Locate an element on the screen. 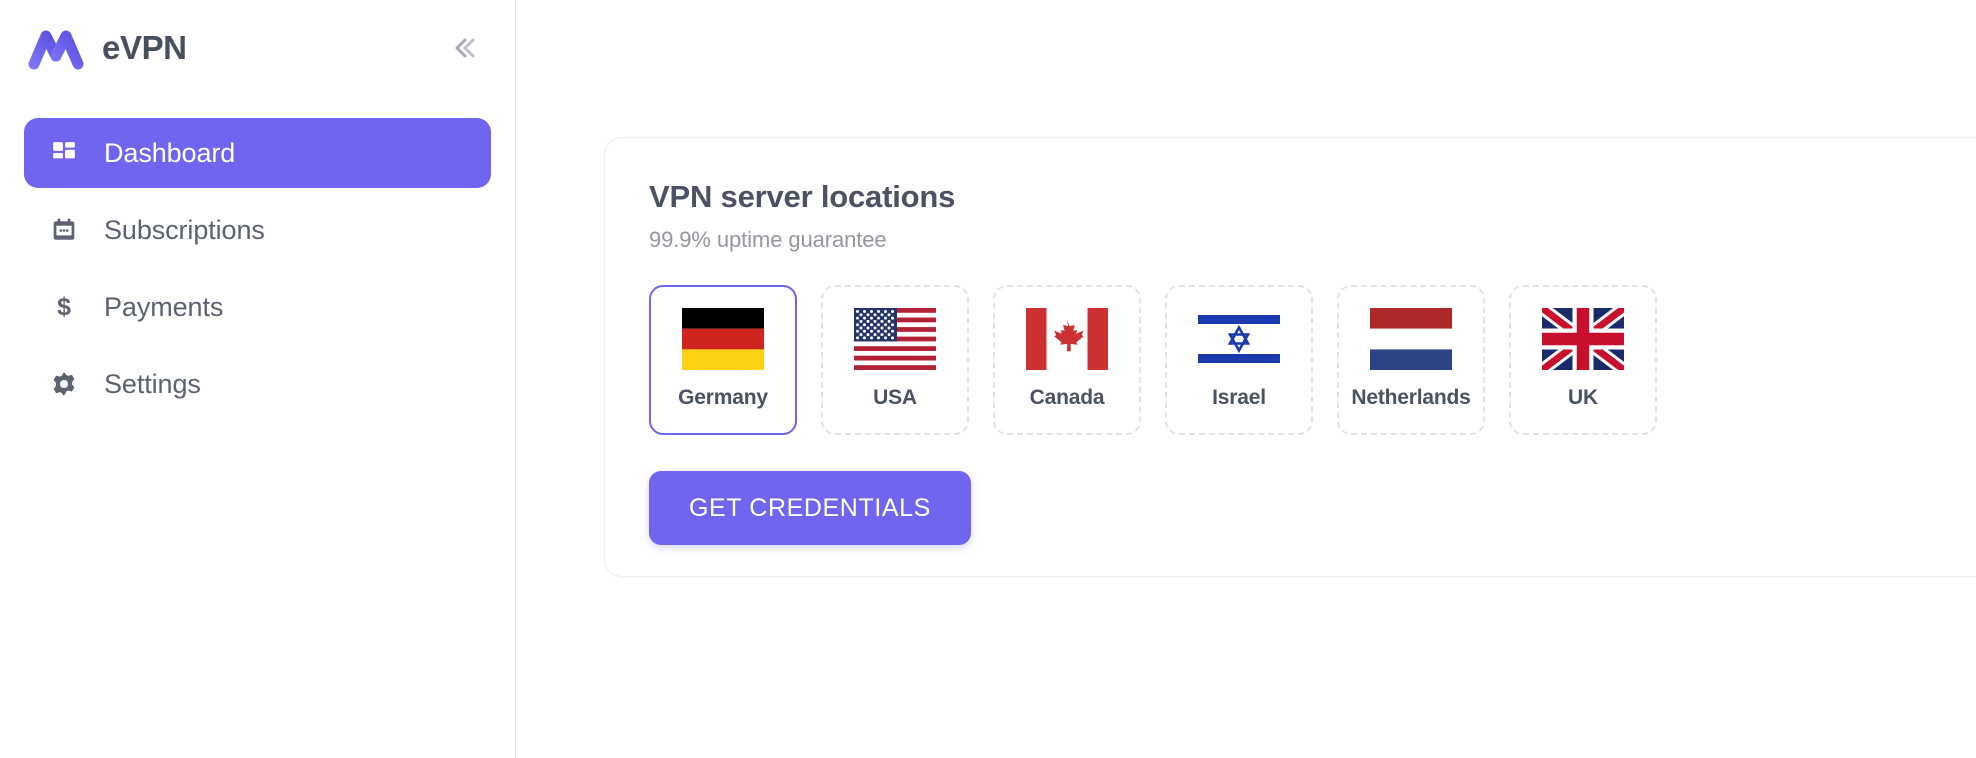  card-subtitle: 99.9% uptime guarantee is located at coordinates (768, 240).